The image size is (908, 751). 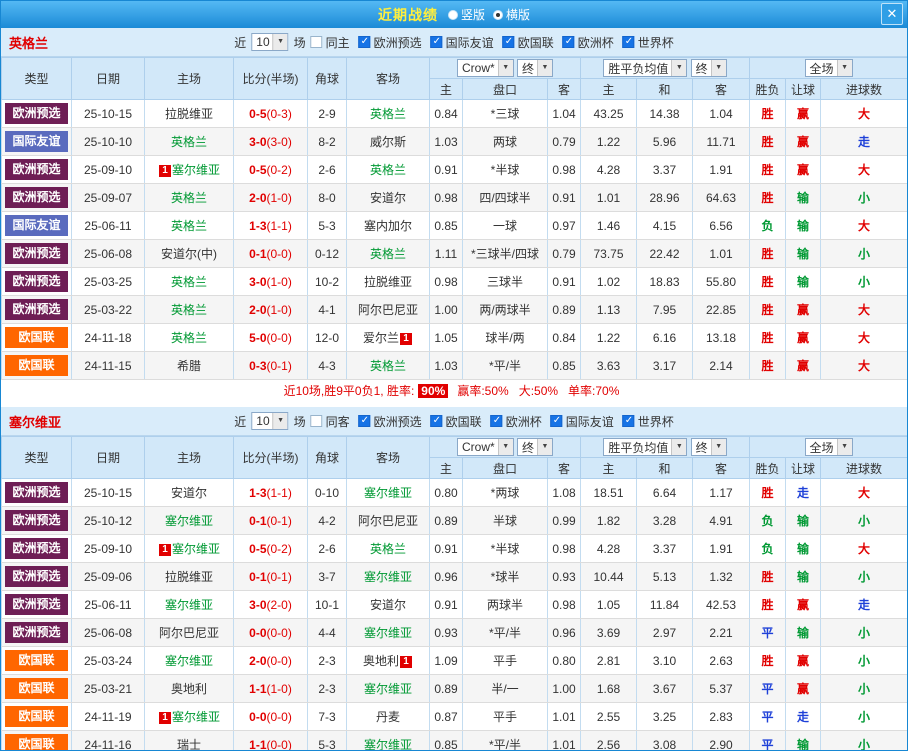 What do you see at coordinates (388, 337) in the screenshot?
I see `away-team: 爱尔兰 1` at bounding box center [388, 337].